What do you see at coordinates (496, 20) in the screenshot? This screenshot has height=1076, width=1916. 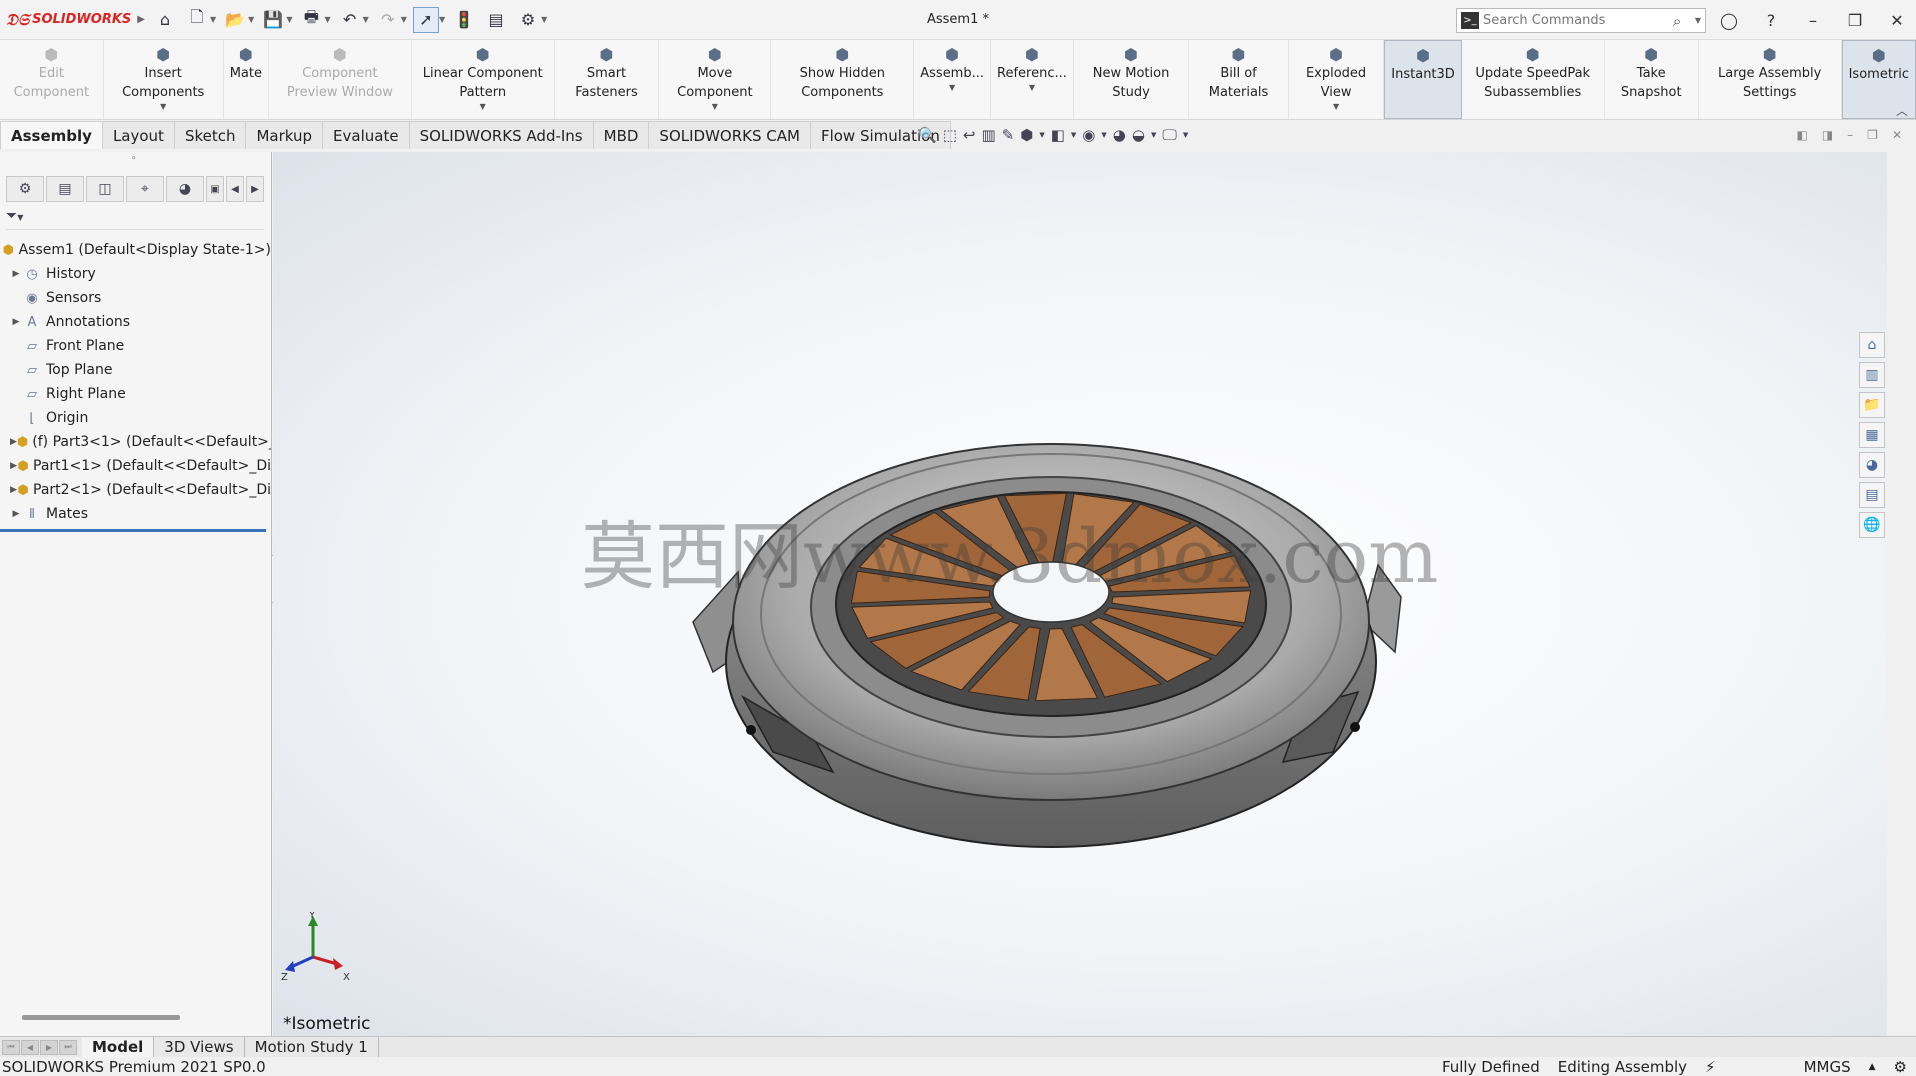 I see `file-properties-icon: ▤` at bounding box center [496, 20].